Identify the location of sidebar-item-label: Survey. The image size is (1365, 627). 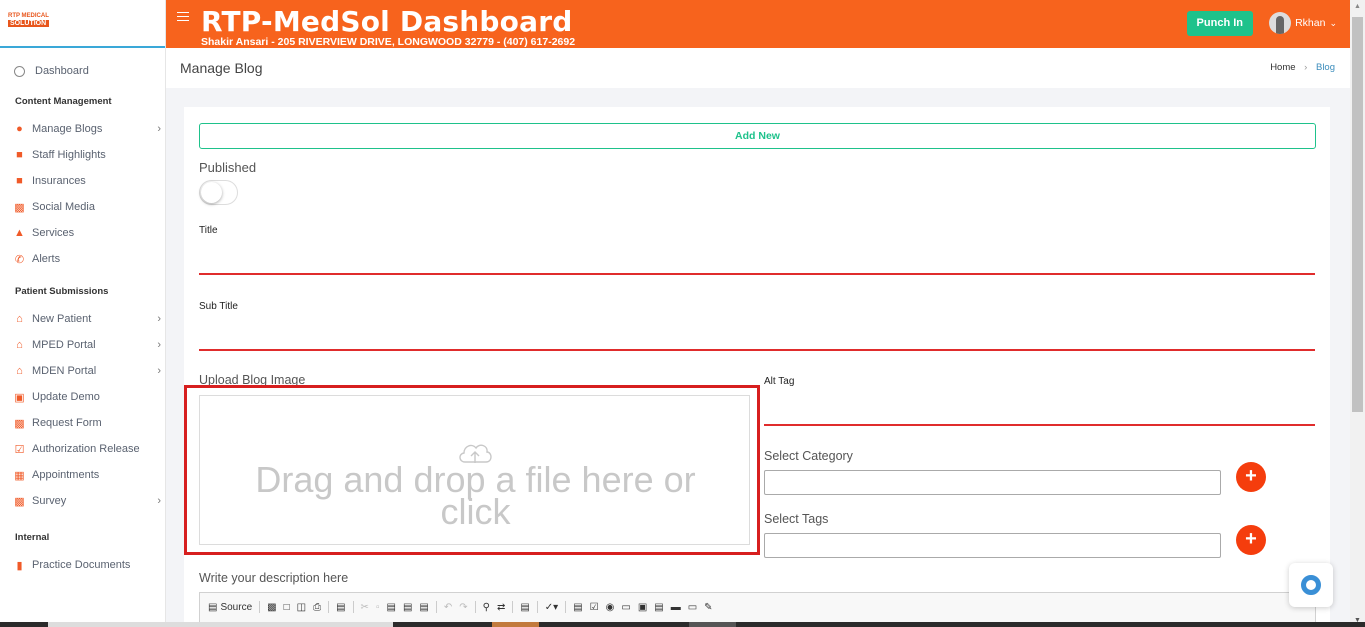
(49, 501).